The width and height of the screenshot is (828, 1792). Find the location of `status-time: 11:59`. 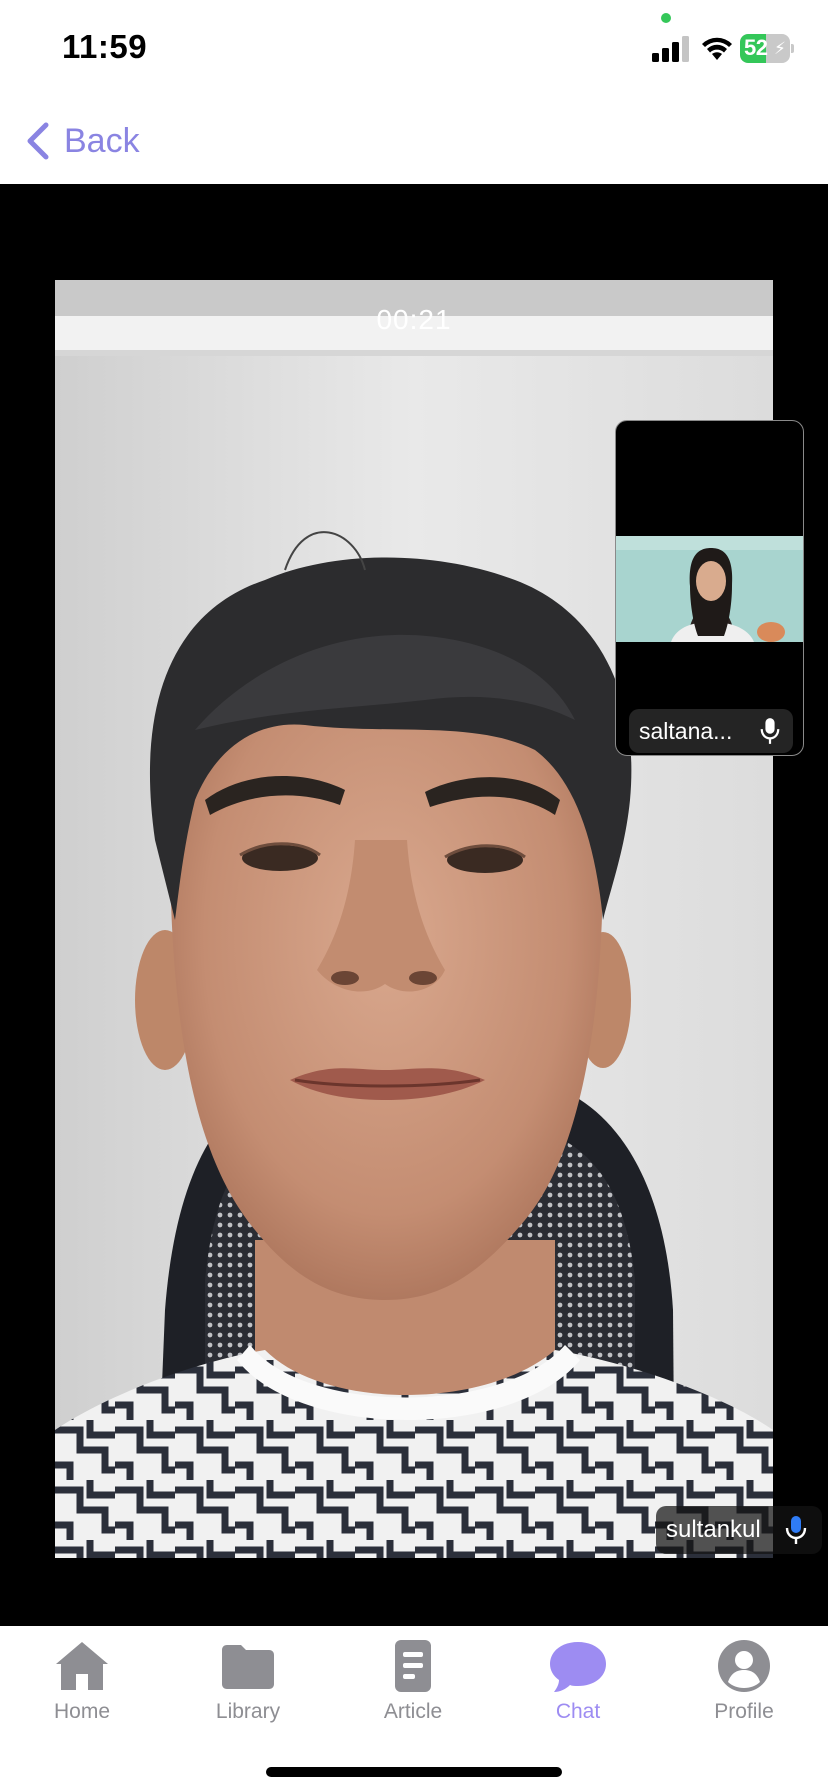

status-time: 11:59 is located at coordinates (105, 46).